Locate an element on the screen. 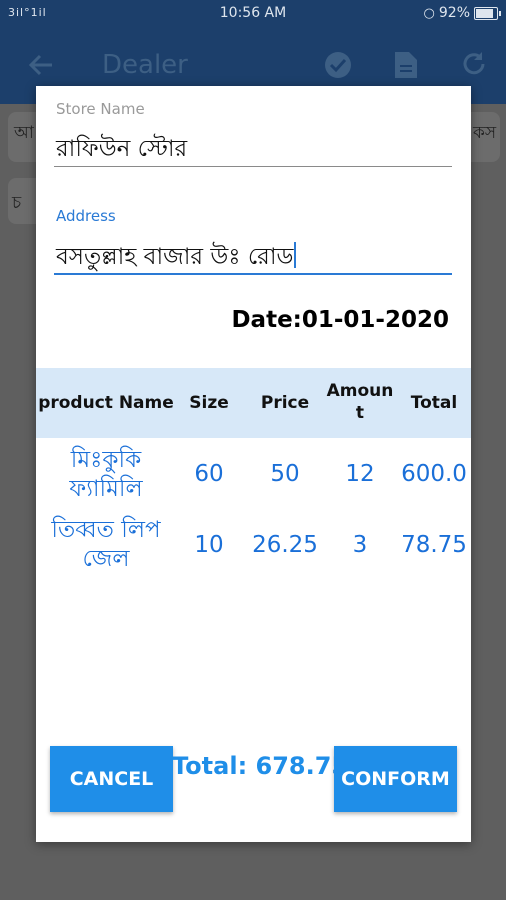 This screenshot has width=506, height=900. table-header: product Name Size Price Amount Total is located at coordinates (253, 403).